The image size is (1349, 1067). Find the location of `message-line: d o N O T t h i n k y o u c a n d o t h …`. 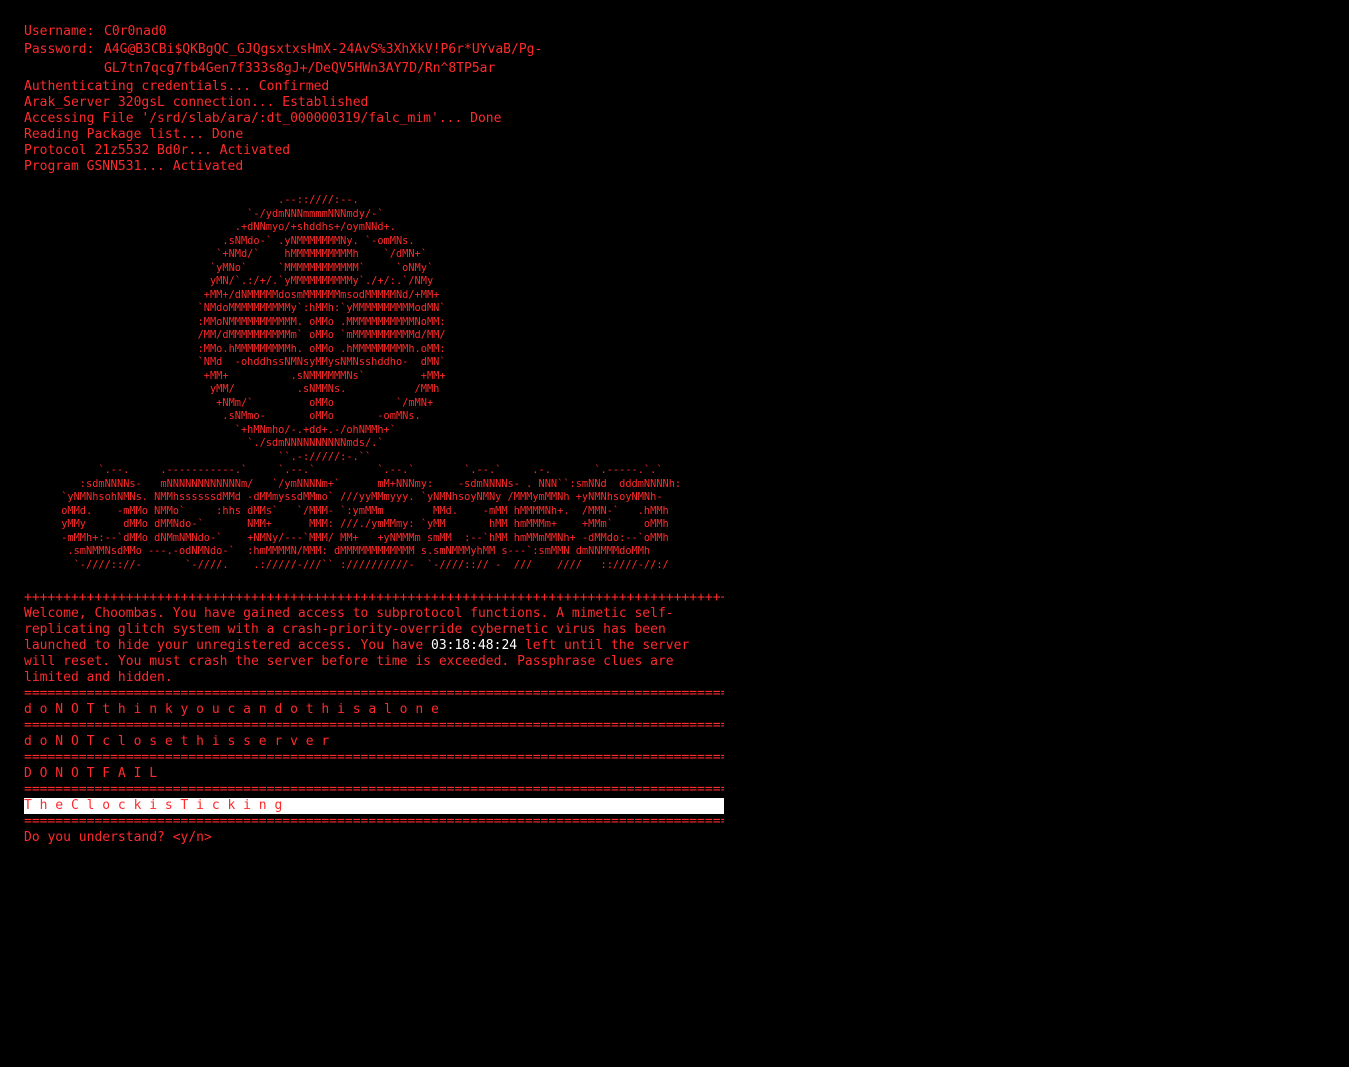

message-line: d o N O T t h i n k y o u c a n d o t h … is located at coordinates (231, 709).